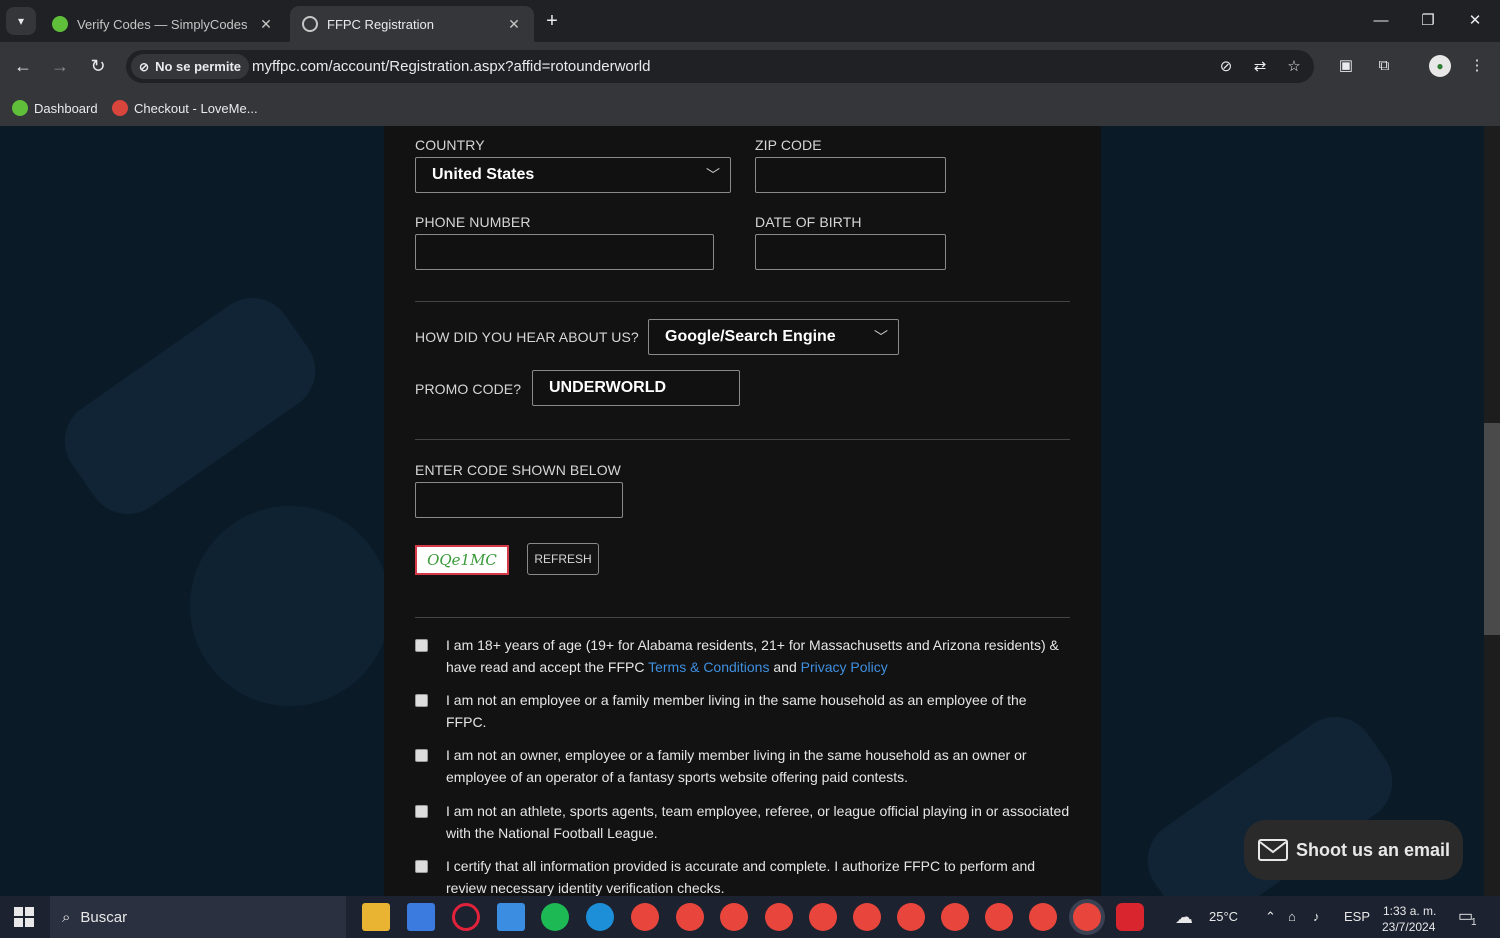 This screenshot has width=1500, height=938. What do you see at coordinates (198, 917) in the screenshot?
I see `taskbar-search: ⌕ Buscar` at bounding box center [198, 917].